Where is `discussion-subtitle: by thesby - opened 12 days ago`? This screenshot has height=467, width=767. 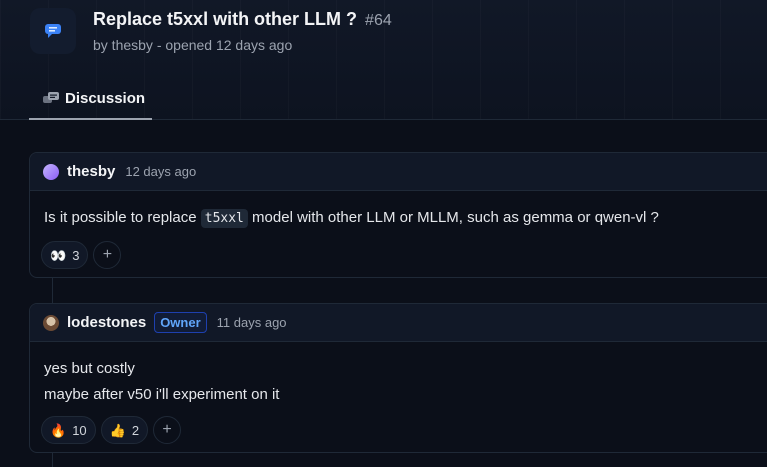
discussion-subtitle: by thesby - opened 12 days ago is located at coordinates (193, 45).